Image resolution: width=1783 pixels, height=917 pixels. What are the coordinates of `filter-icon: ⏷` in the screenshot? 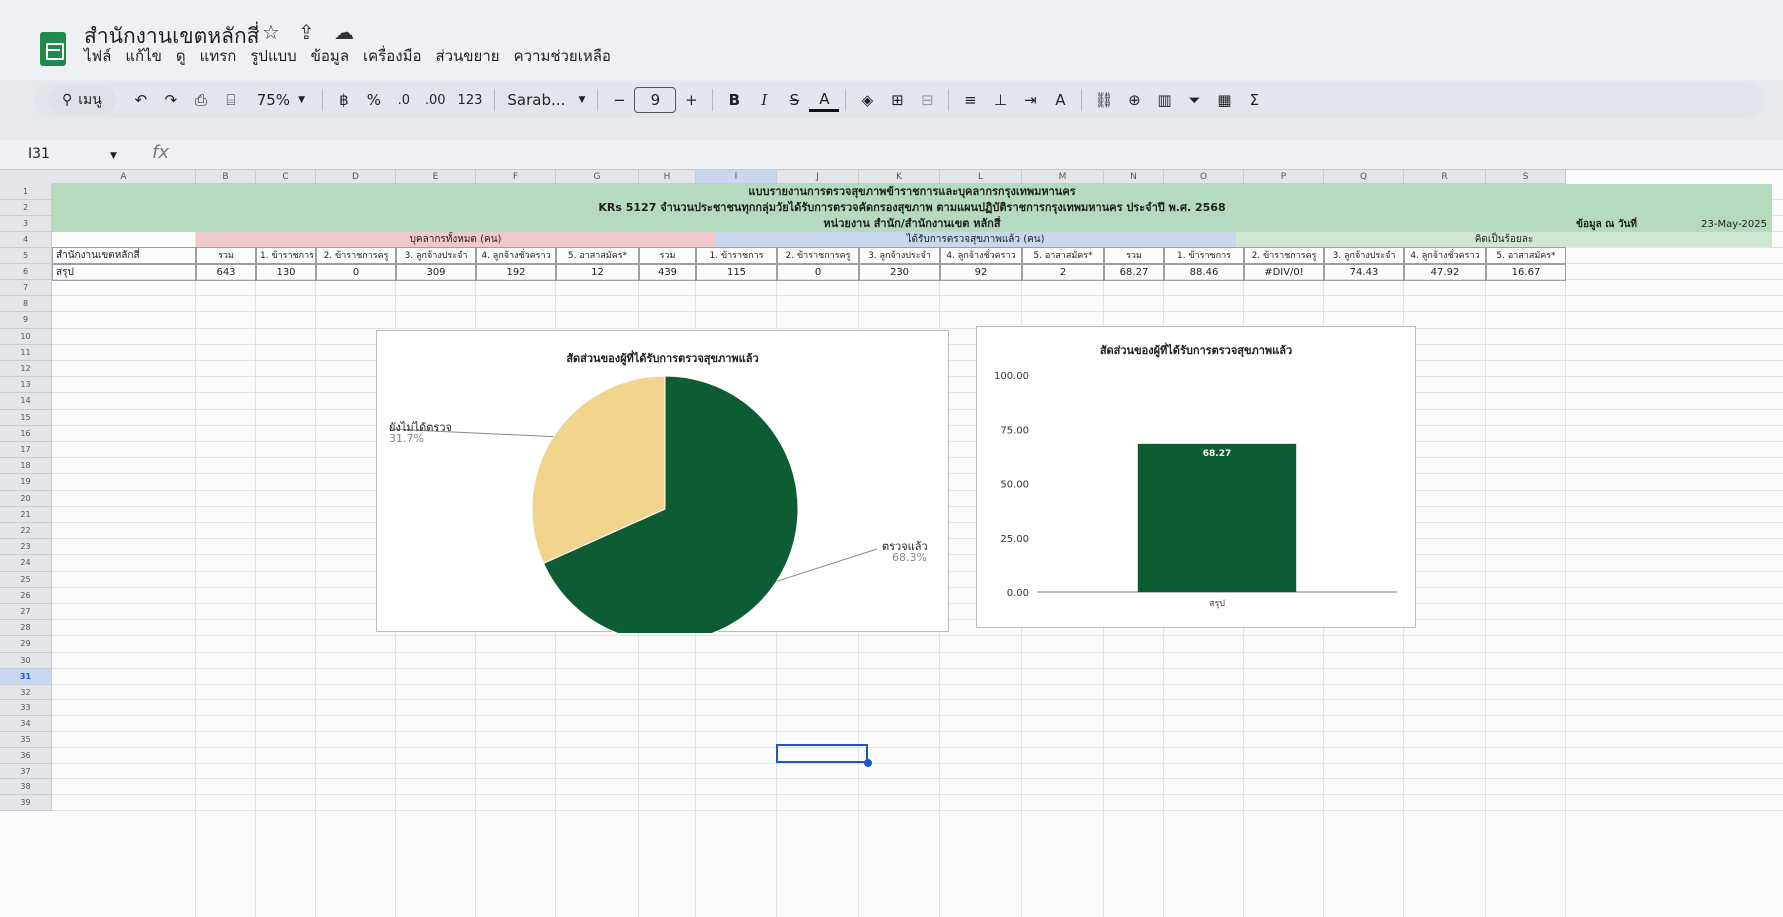 It's located at (1194, 100).